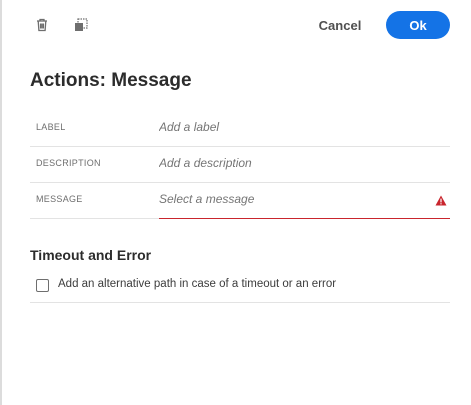 Image resolution: width=471 pixels, height=405 pixels. Describe the element at coordinates (111, 80) in the screenshot. I see `page-title: Actions: Message` at that location.